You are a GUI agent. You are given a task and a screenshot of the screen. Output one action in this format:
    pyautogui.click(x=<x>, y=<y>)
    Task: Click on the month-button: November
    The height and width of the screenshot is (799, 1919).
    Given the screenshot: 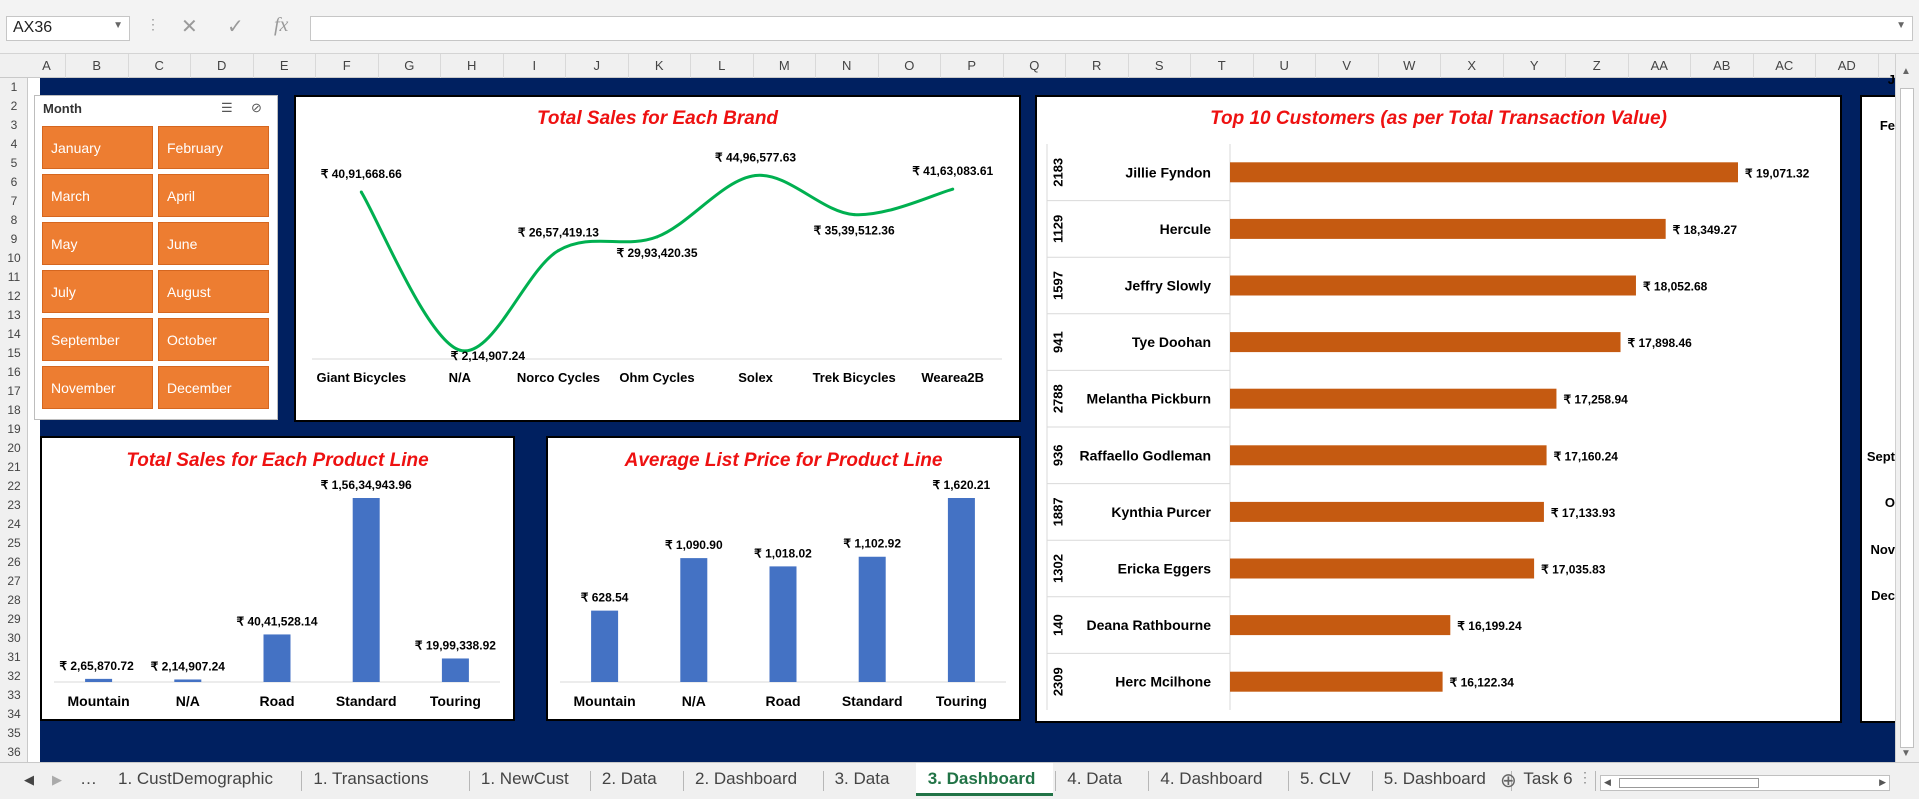 What is the action you would take?
    pyautogui.click(x=97, y=387)
    